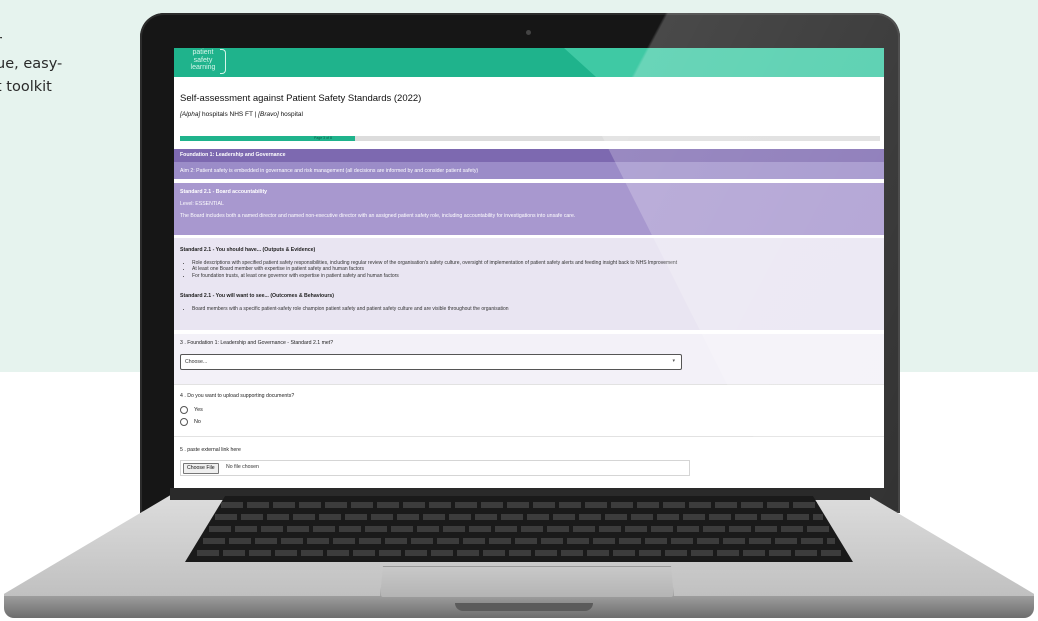 The height and width of the screenshot is (621, 1038). What do you see at coordinates (524, 607) in the screenshot?
I see `laptop-notch` at bounding box center [524, 607].